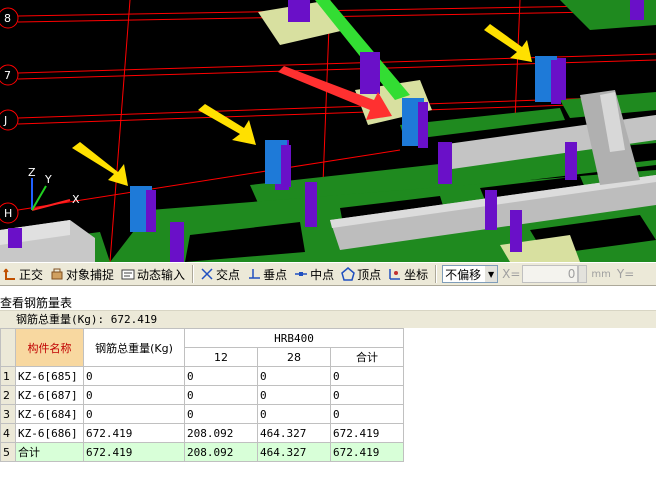 This screenshot has height=477, width=656. I want to click on row-number: 4, so click(8, 433).